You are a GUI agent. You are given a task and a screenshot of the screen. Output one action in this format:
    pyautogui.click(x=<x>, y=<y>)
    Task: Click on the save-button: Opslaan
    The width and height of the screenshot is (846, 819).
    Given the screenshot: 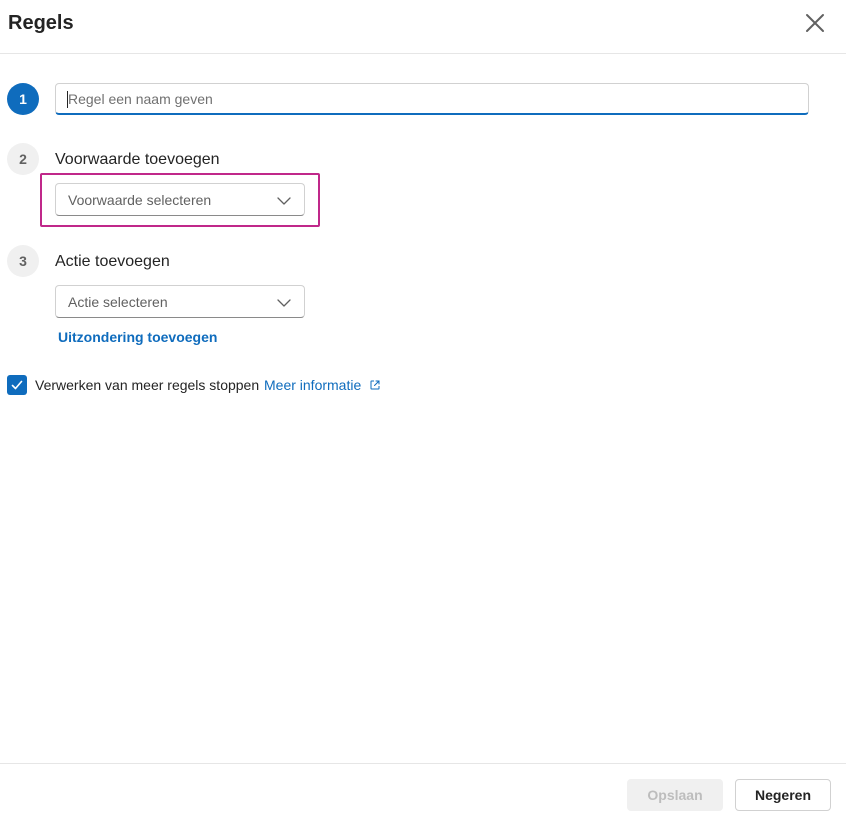 What is the action you would take?
    pyautogui.click(x=675, y=795)
    